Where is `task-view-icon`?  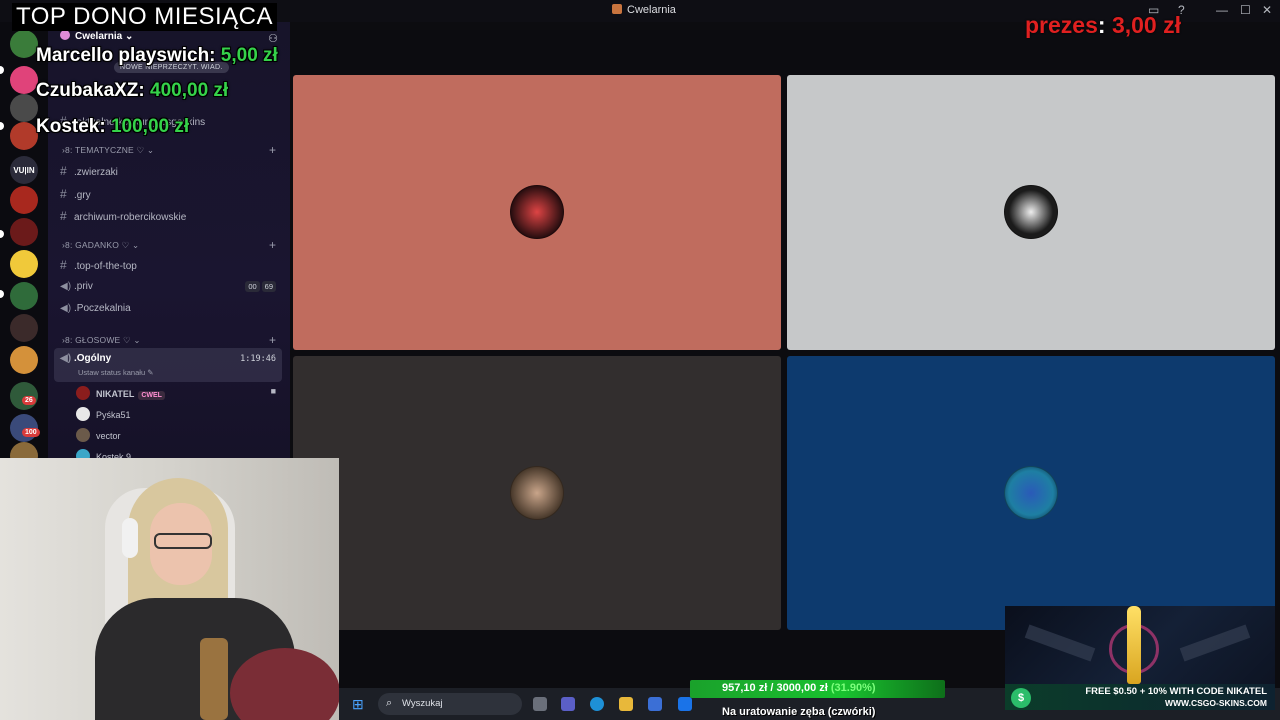
task-view-icon is located at coordinates (540, 704).